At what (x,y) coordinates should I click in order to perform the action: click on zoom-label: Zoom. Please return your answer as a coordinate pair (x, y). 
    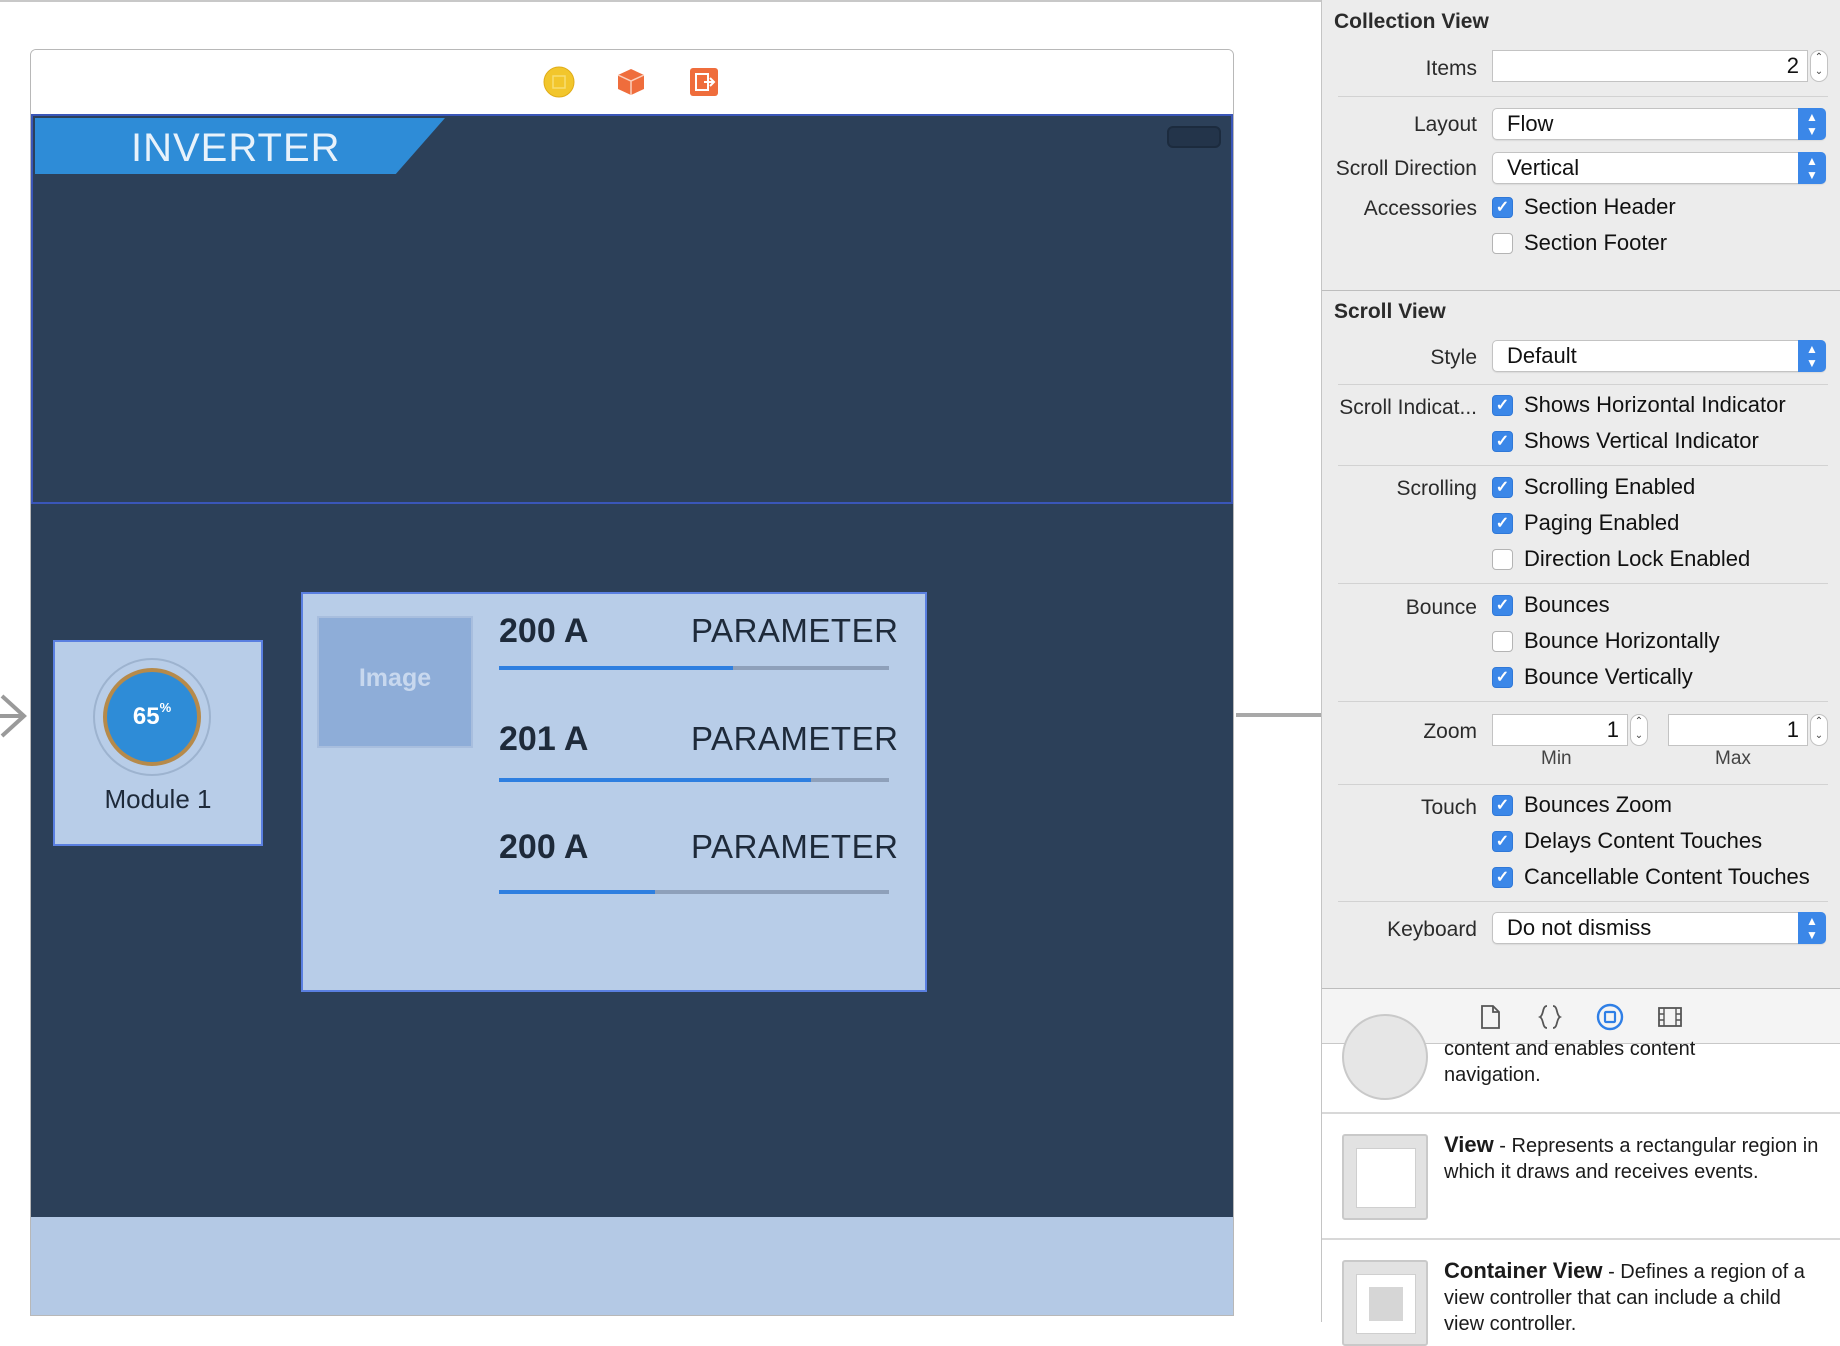
    Looking at the image, I should click on (1450, 731).